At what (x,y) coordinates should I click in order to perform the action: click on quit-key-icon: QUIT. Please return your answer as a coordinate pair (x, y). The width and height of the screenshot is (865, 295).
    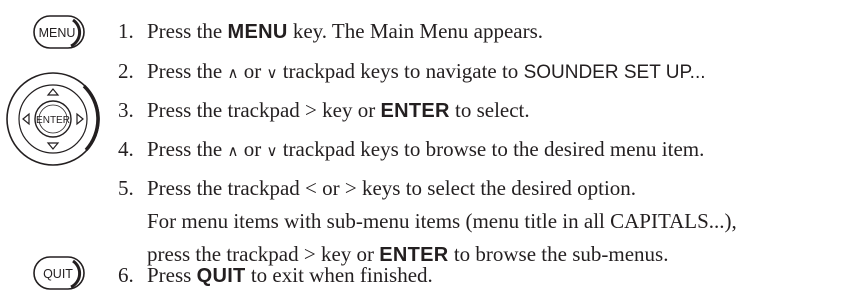
    Looking at the image, I should click on (59, 273).